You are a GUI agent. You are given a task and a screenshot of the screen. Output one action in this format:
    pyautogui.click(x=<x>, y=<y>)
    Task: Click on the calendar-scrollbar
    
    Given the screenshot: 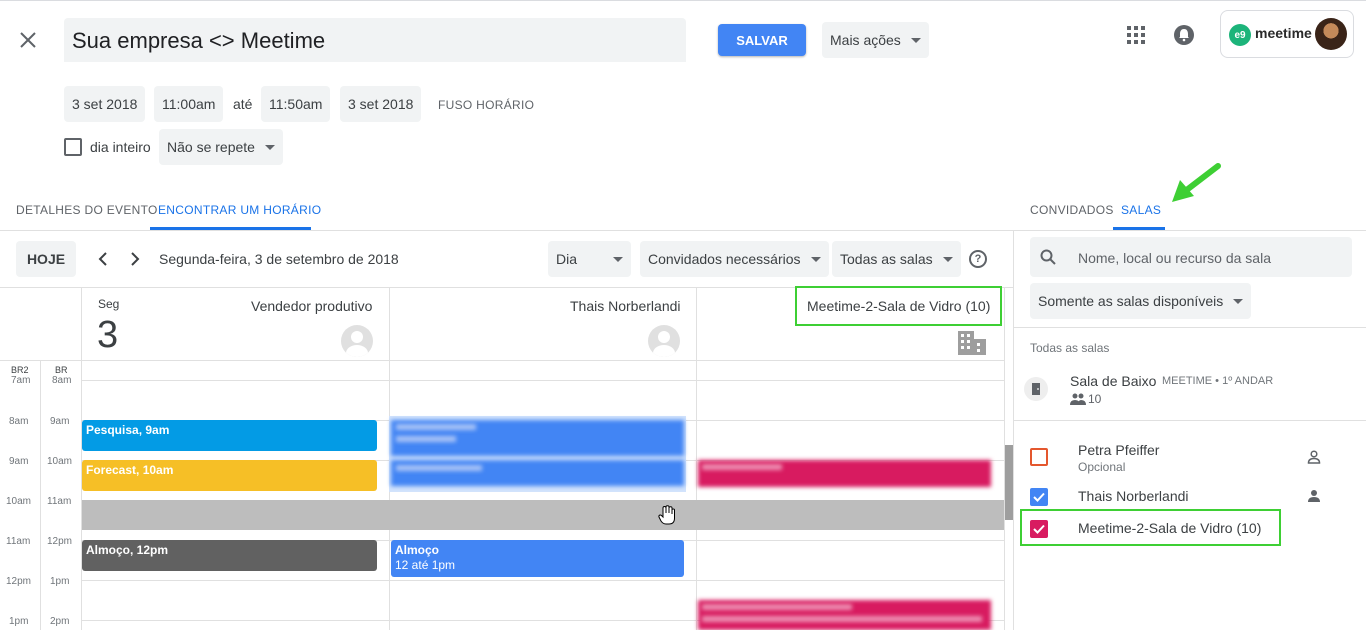 What is the action you would take?
    pyautogui.click(x=1009, y=482)
    